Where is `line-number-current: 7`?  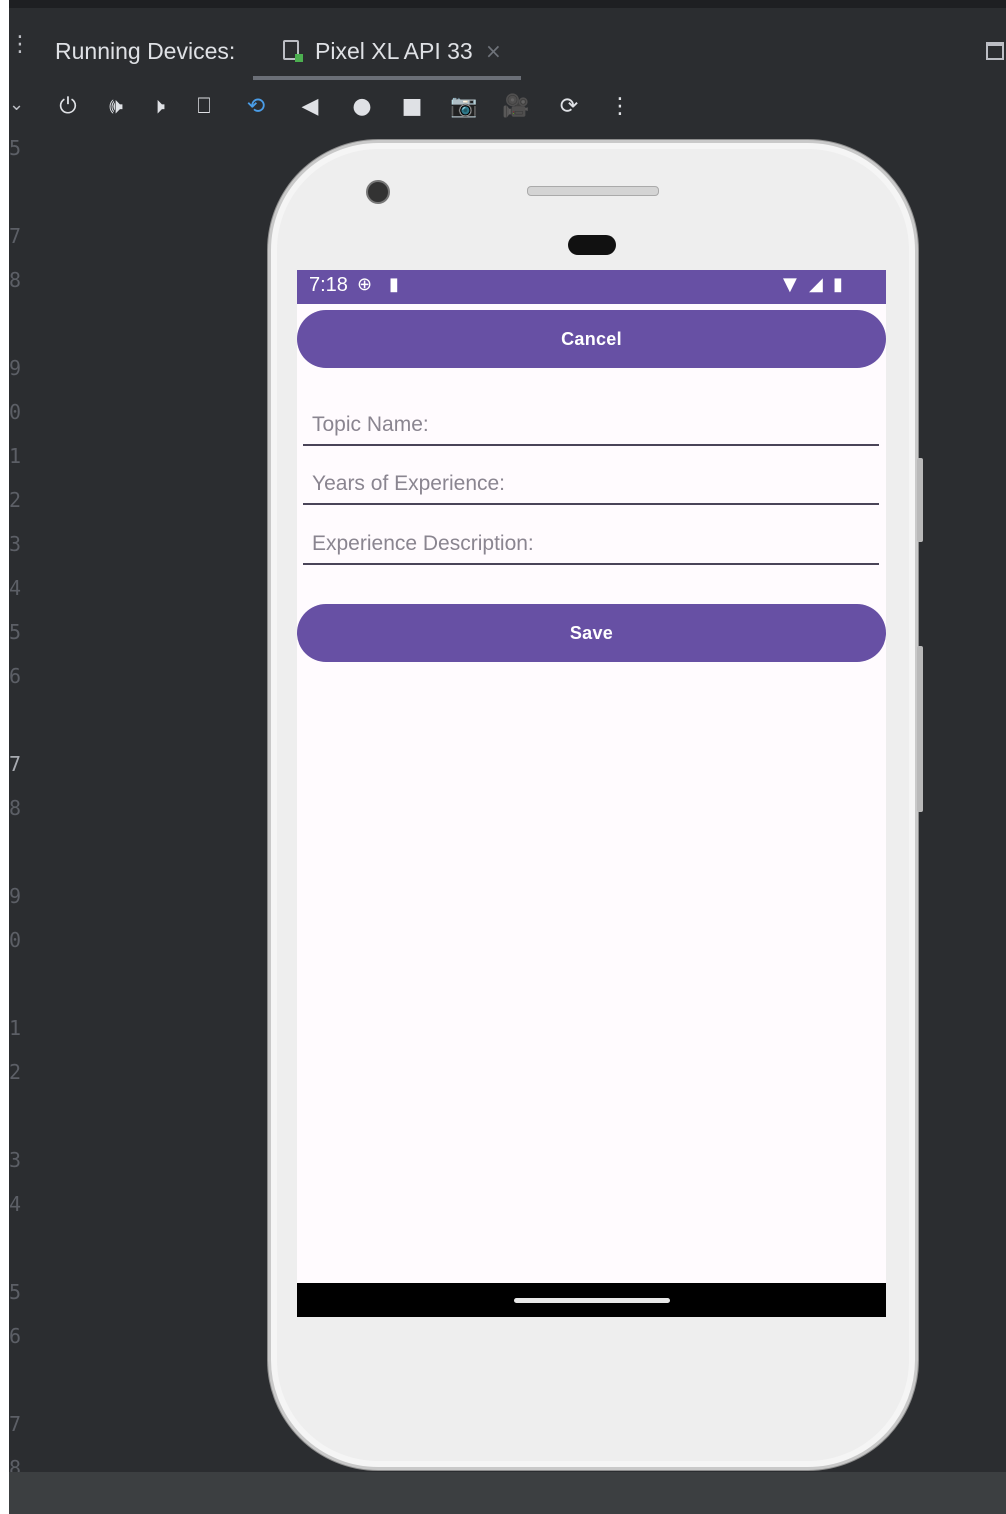
line-number-current: 7 is located at coordinates (15, 764).